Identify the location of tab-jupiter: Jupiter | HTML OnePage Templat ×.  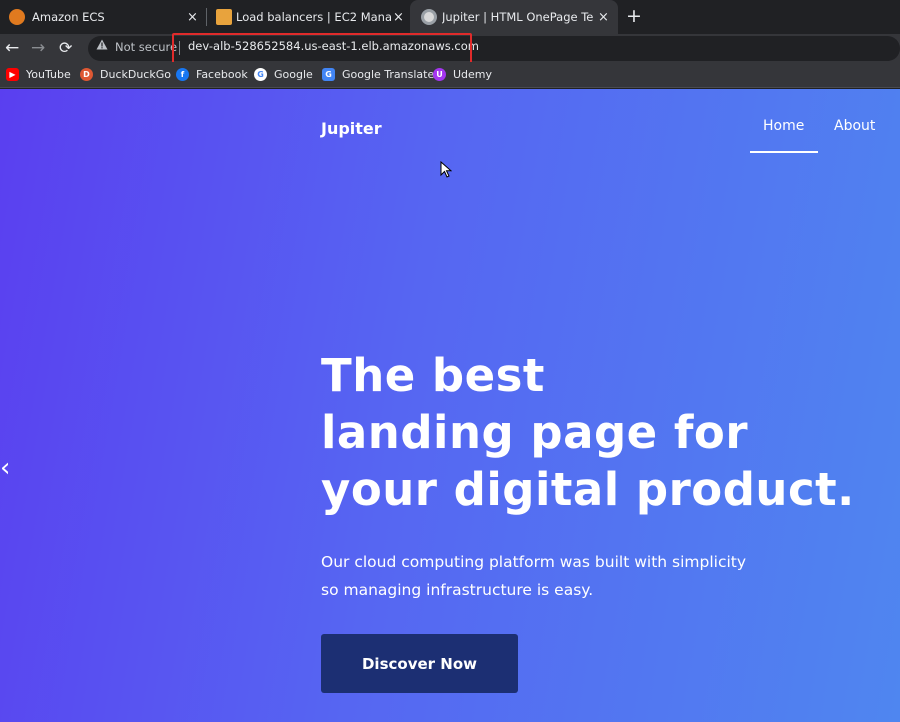
(514, 17).